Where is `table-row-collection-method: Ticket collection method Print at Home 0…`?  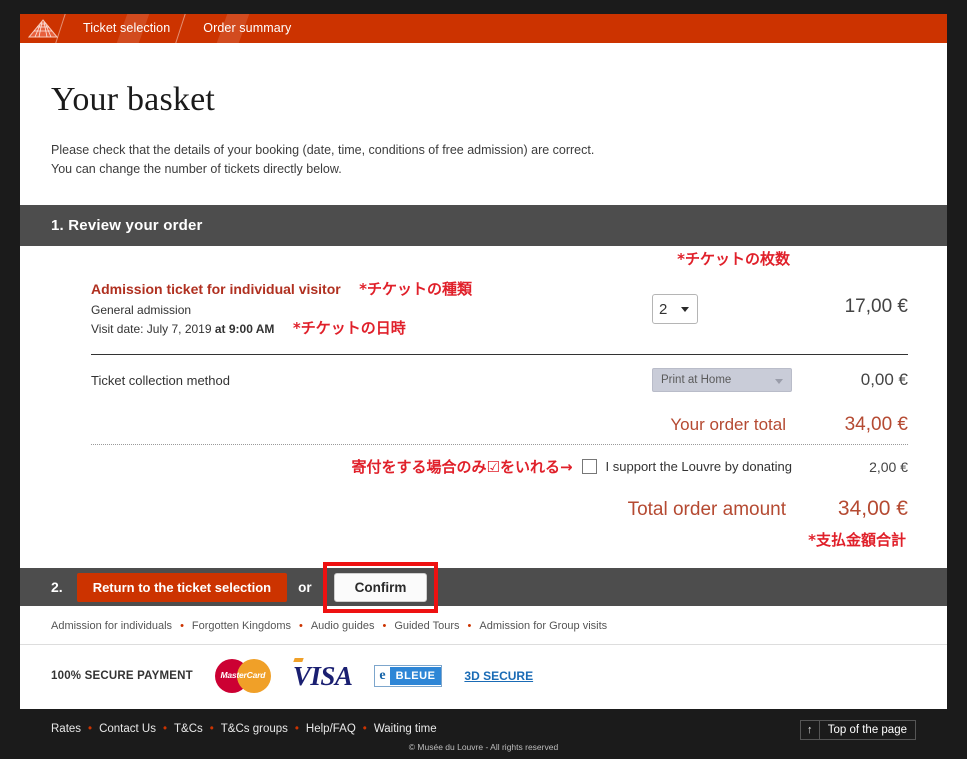 table-row-collection-method: Ticket collection method Print at Home 0… is located at coordinates (499, 379).